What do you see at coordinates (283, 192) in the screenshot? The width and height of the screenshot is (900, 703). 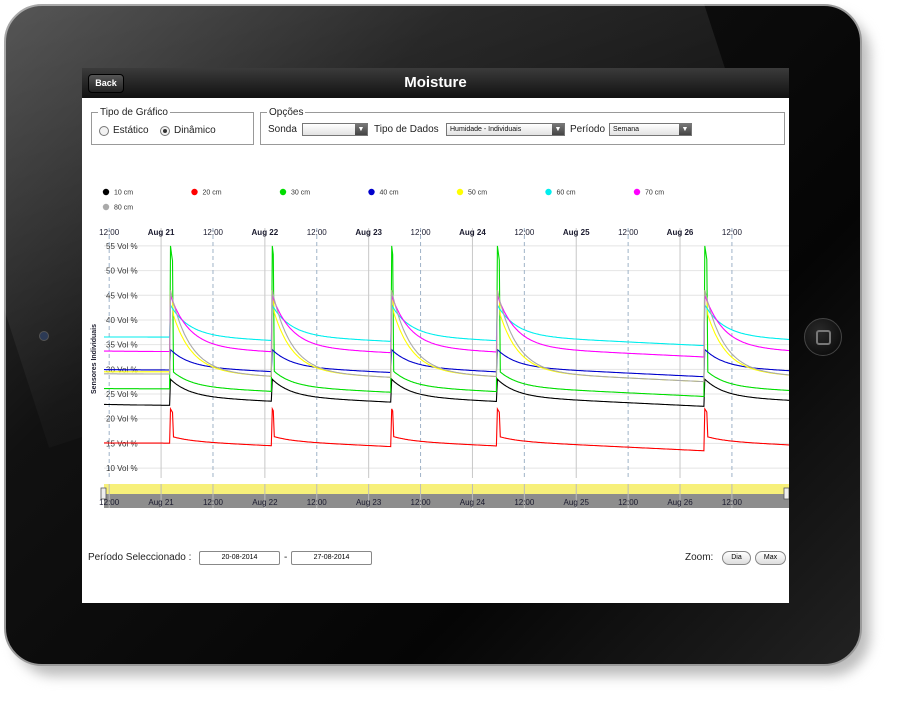 I see `legend-marker-30cm` at bounding box center [283, 192].